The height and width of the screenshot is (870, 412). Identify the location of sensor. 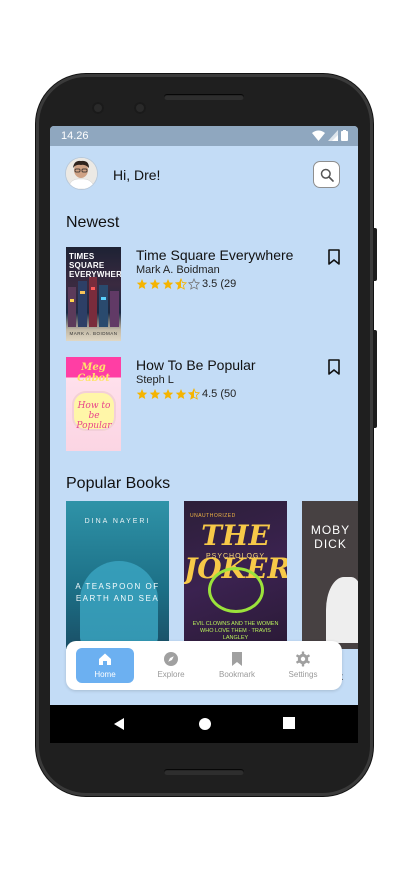
(140, 108).